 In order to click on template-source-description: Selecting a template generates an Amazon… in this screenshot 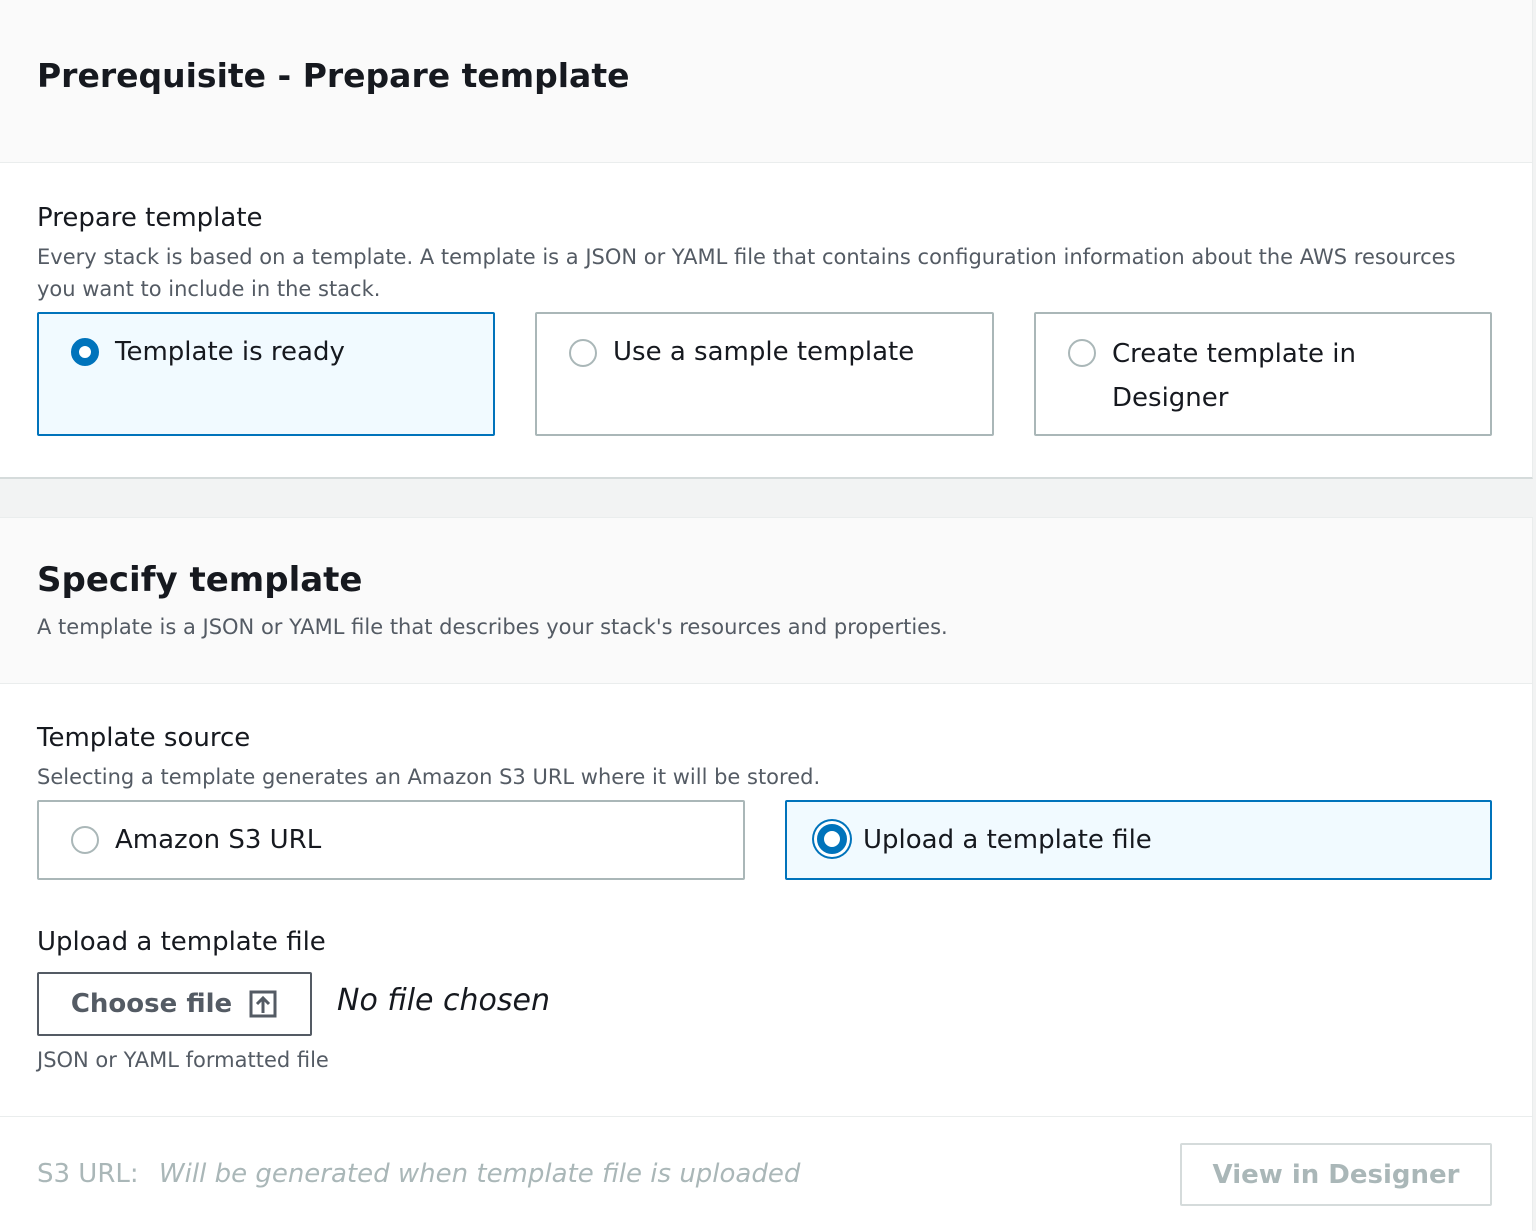, I will do `click(429, 777)`.